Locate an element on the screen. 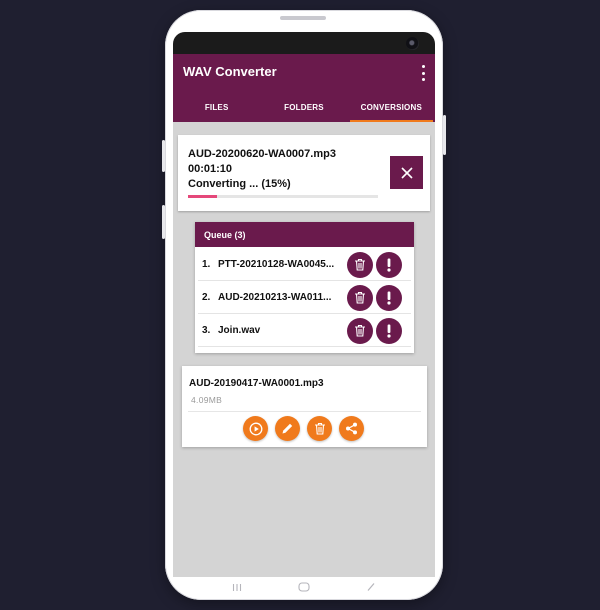 This screenshot has width=600, height=610. file-name: AUD-20190417-WA0001.mp3 is located at coordinates (256, 383).